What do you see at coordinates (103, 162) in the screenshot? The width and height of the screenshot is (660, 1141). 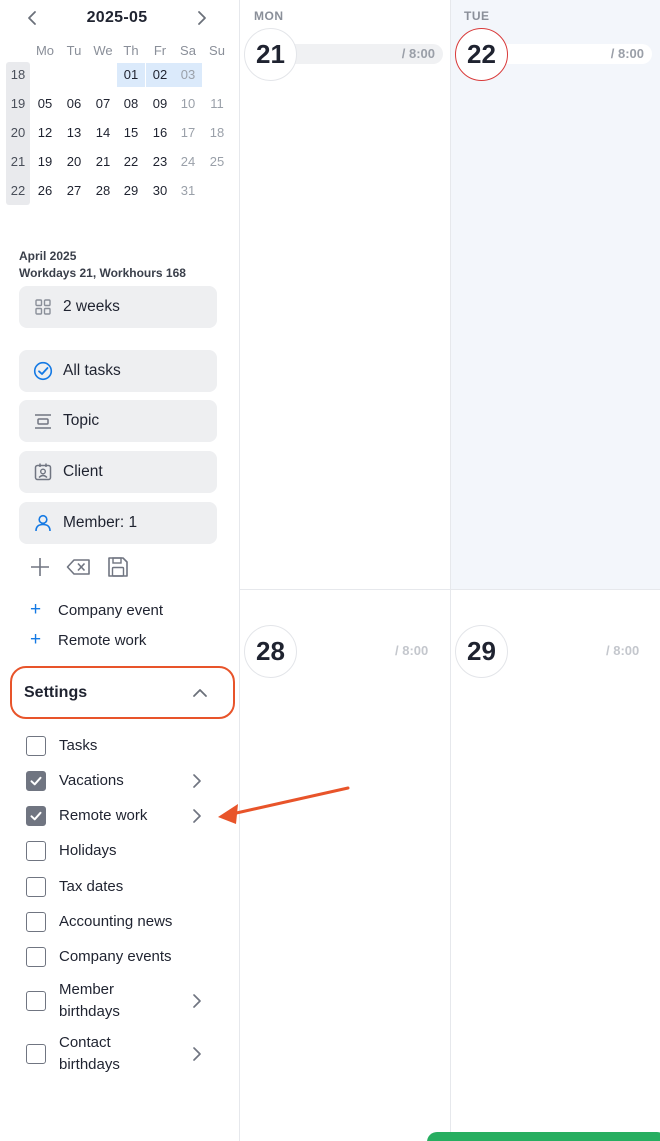 I see `calendar-day: 21` at bounding box center [103, 162].